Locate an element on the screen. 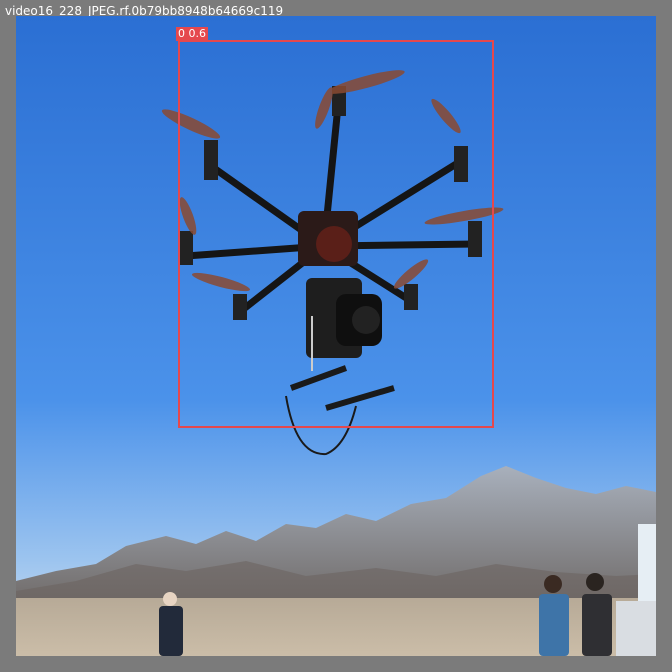  detection-label: 0 0.6 is located at coordinates (192, 34).